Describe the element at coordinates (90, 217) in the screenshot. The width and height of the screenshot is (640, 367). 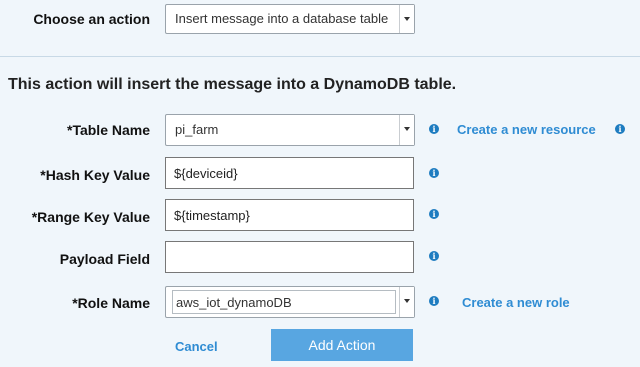
I see `range-key-label: *Range Key Value` at that location.